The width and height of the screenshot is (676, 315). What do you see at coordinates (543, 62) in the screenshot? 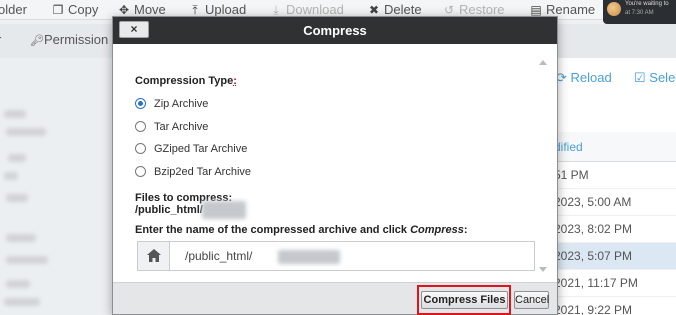
I see `scroll-up-icon` at bounding box center [543, 62].